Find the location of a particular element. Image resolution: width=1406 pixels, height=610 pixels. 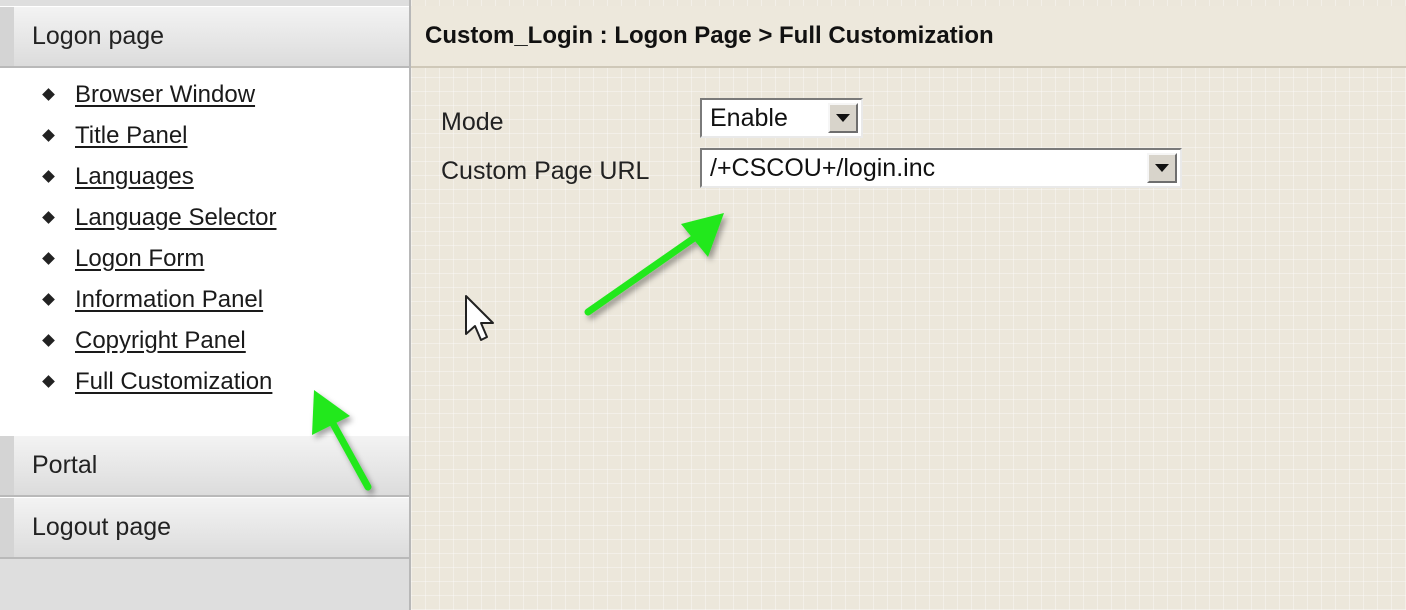

list-item: Information Panel is located at coordinates (158, 299).